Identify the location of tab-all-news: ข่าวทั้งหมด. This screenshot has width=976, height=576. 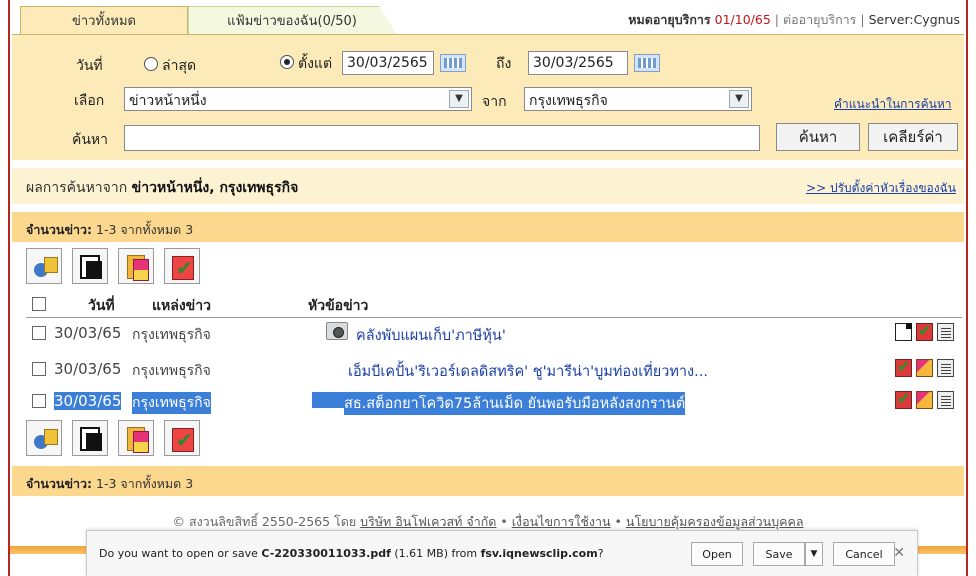
(104, 20).